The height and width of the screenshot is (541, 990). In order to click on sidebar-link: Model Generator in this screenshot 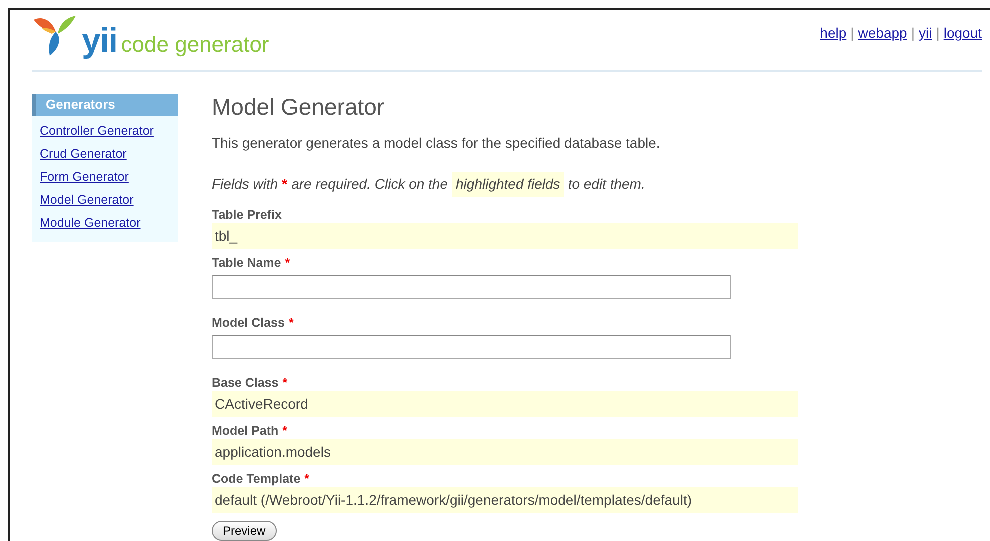, I will do `click(109, 200)`.